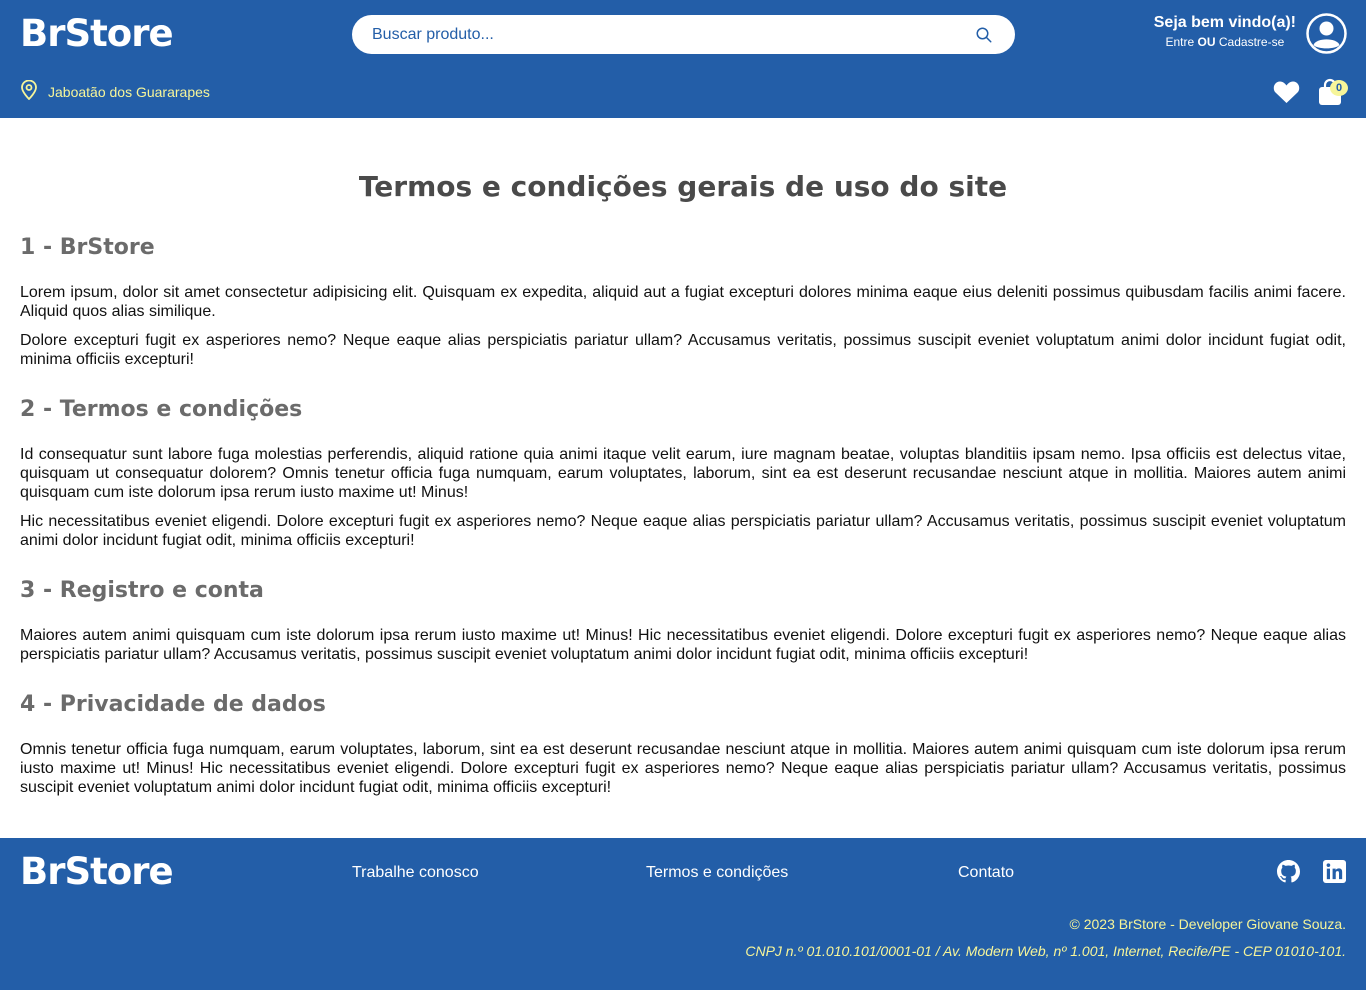 The image size is (1366, 990). What do you see at coordinates (87, 247) in the screenshot?
I see `section-heading: 1 - BrStore` at bounding box center [87, 247].